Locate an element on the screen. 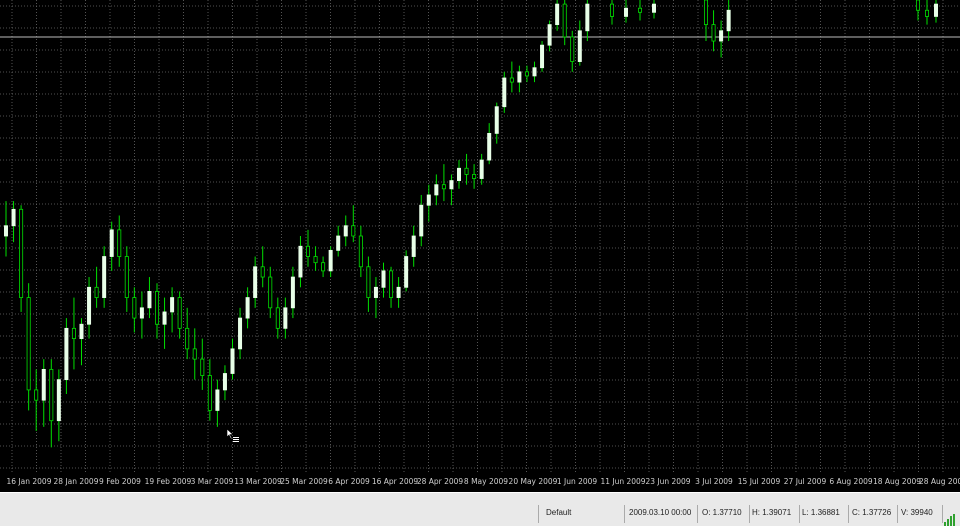  time-tick-label: 16 Apr 2009 is located at coordinates (395, 481).